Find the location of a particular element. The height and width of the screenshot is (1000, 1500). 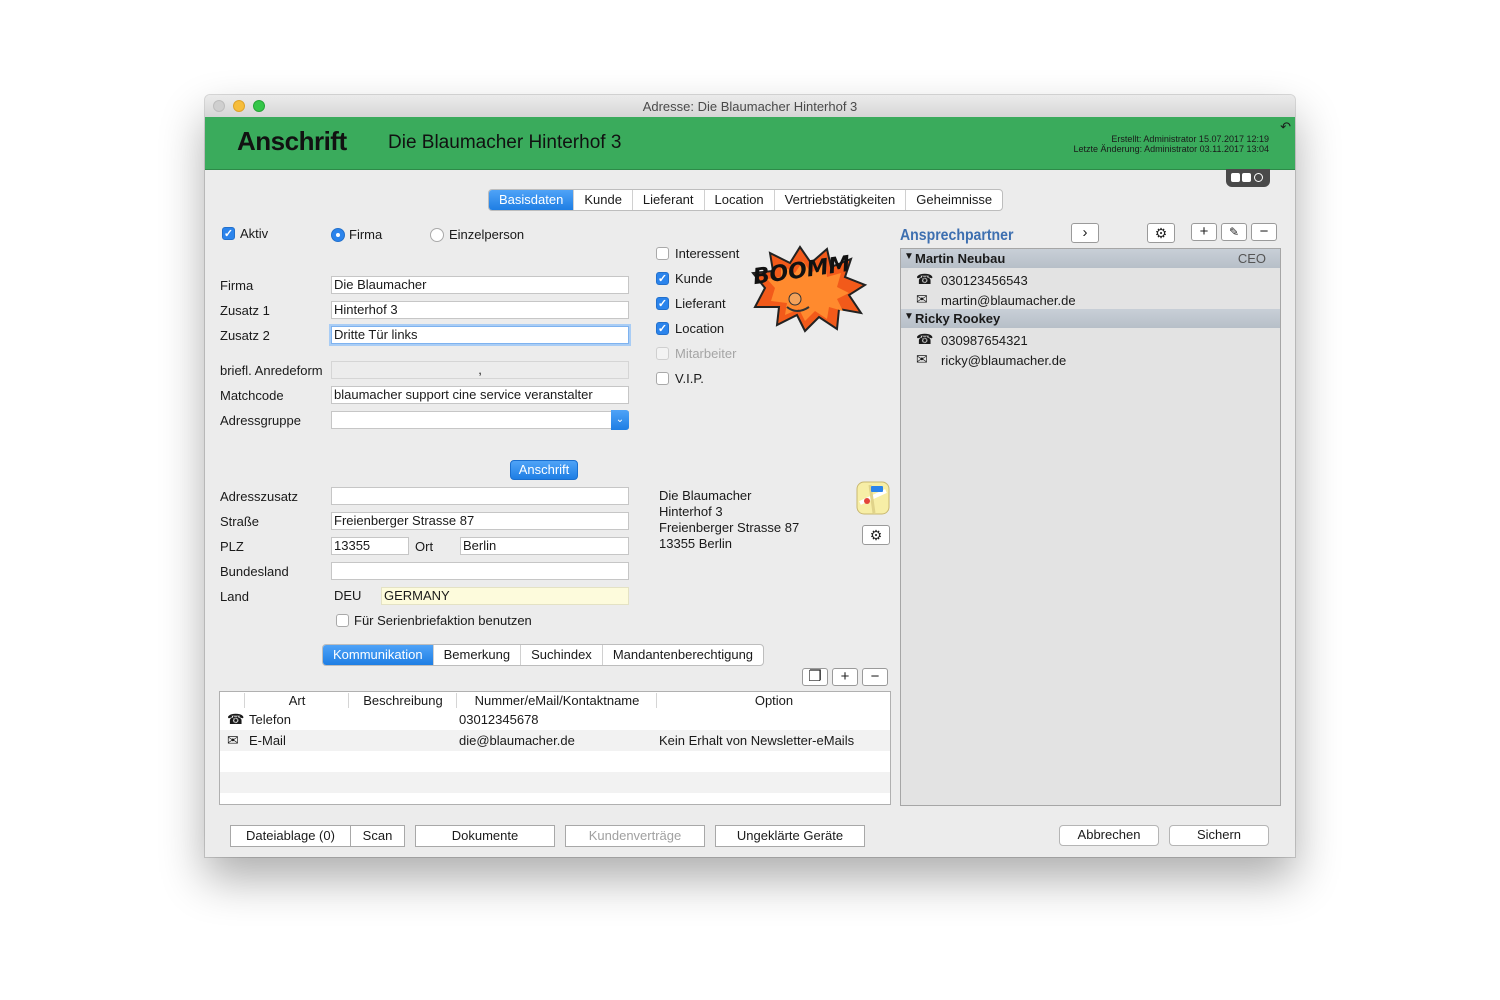

plz-field: 13355 is located at coordinates (370, 546).